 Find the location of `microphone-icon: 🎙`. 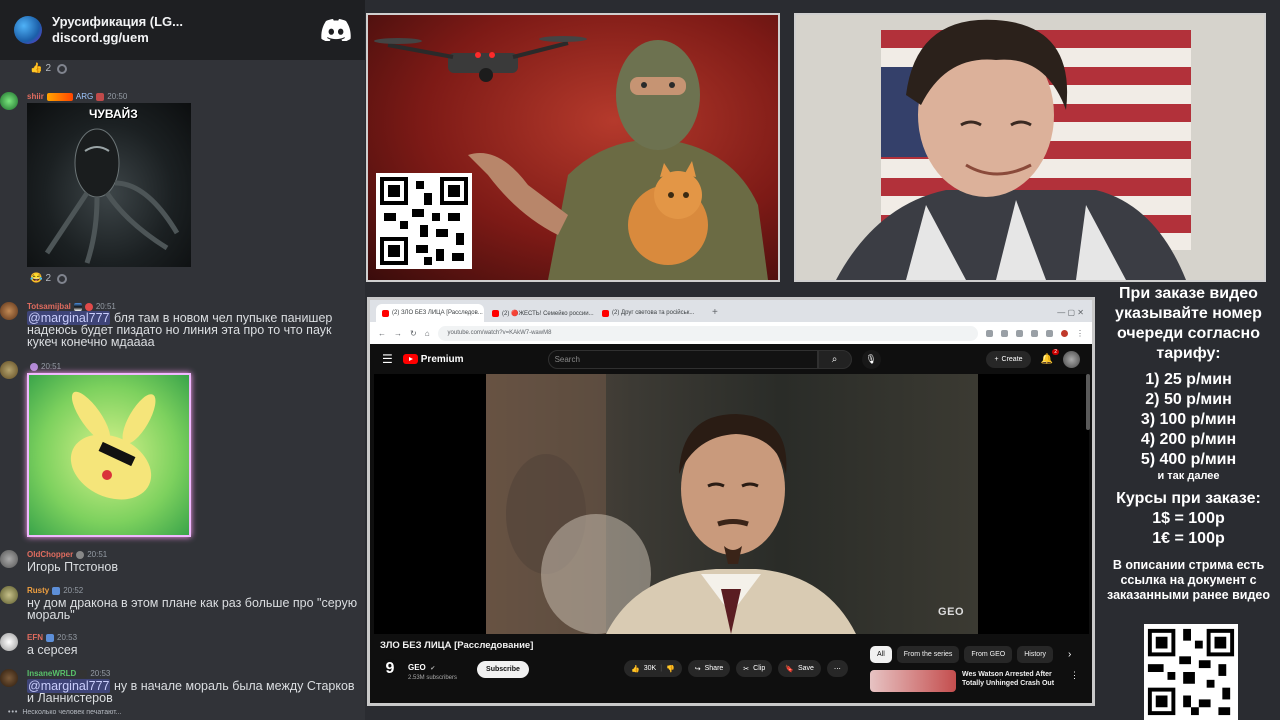

microphone-icon: 🎙 is located at coordinates (871, 358).